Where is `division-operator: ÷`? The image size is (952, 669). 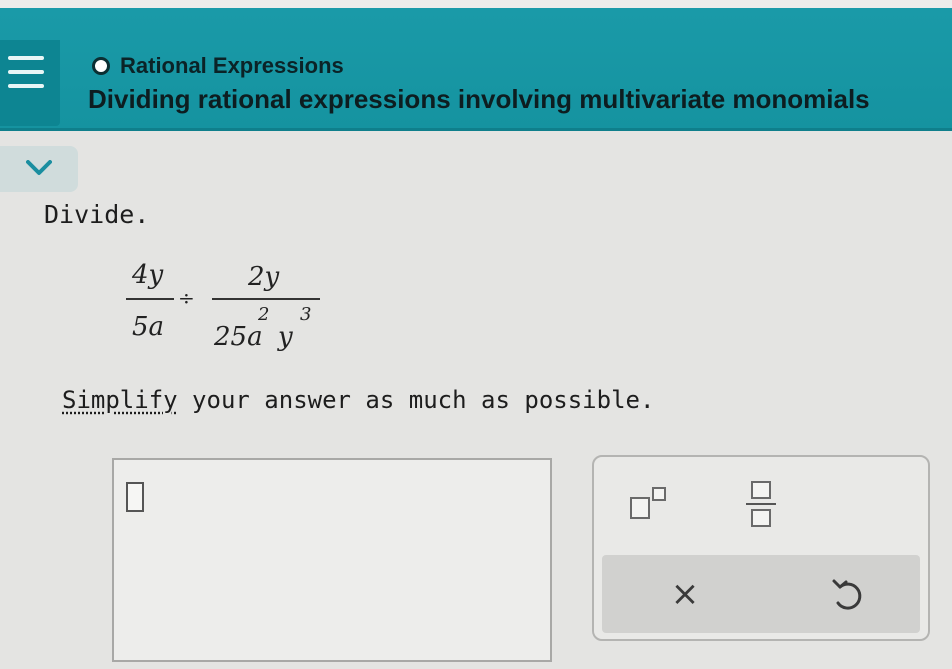
division-operator: ÷ is located at coordinates (186, 298).